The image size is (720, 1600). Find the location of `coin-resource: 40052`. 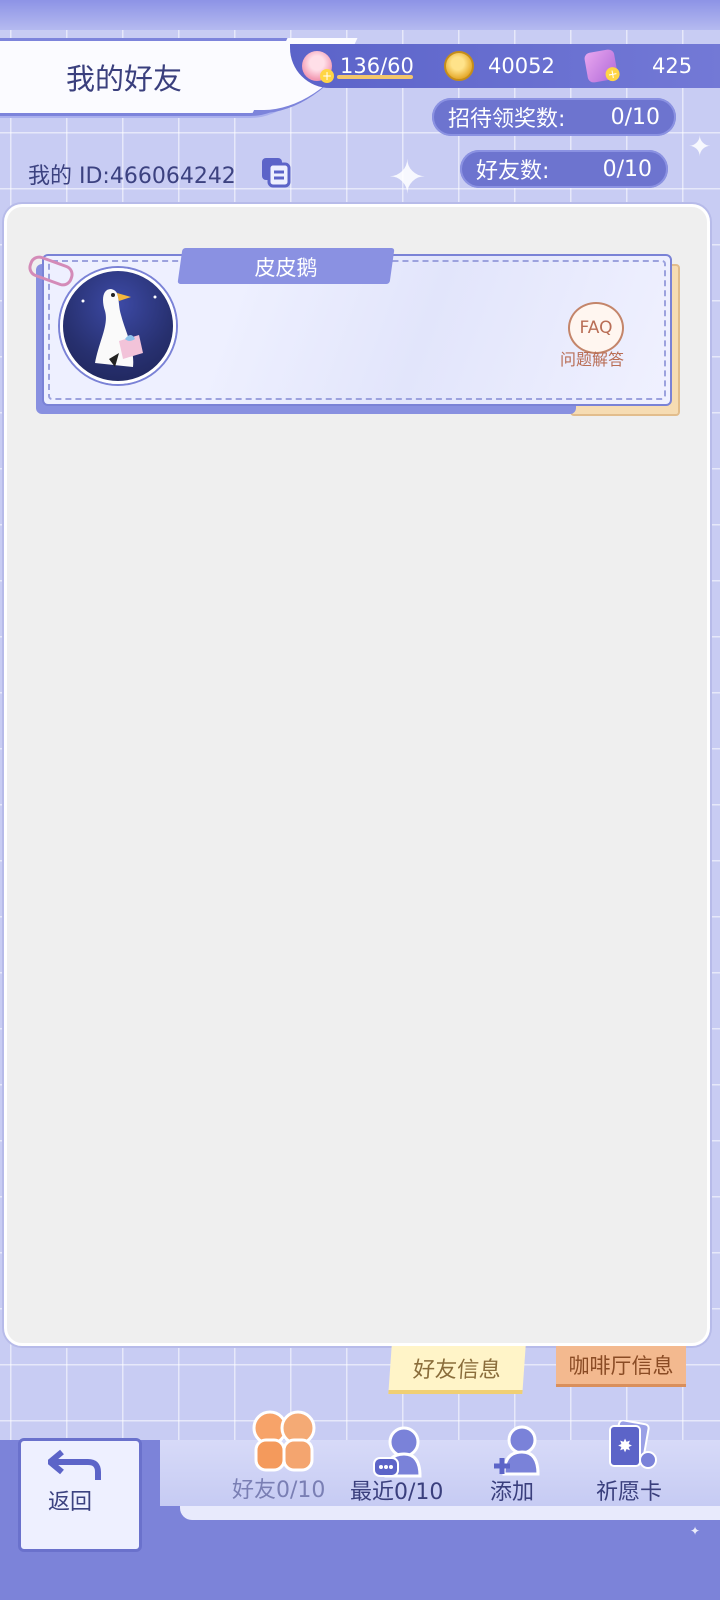

coin-resource: 40052 is located at coordinates (499, 66).